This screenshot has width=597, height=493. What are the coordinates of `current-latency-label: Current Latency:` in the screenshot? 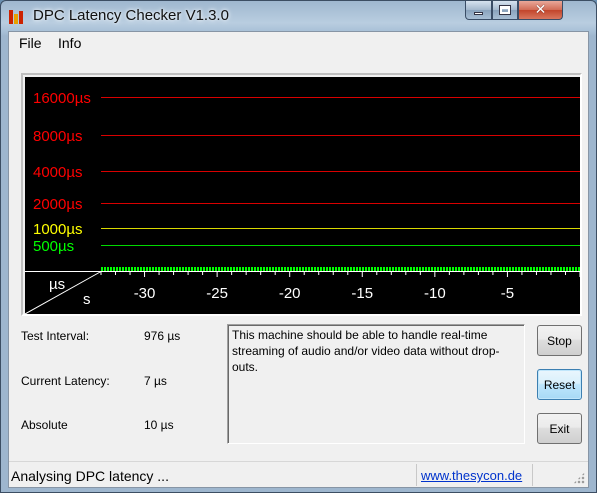 It's located at (65, 381).